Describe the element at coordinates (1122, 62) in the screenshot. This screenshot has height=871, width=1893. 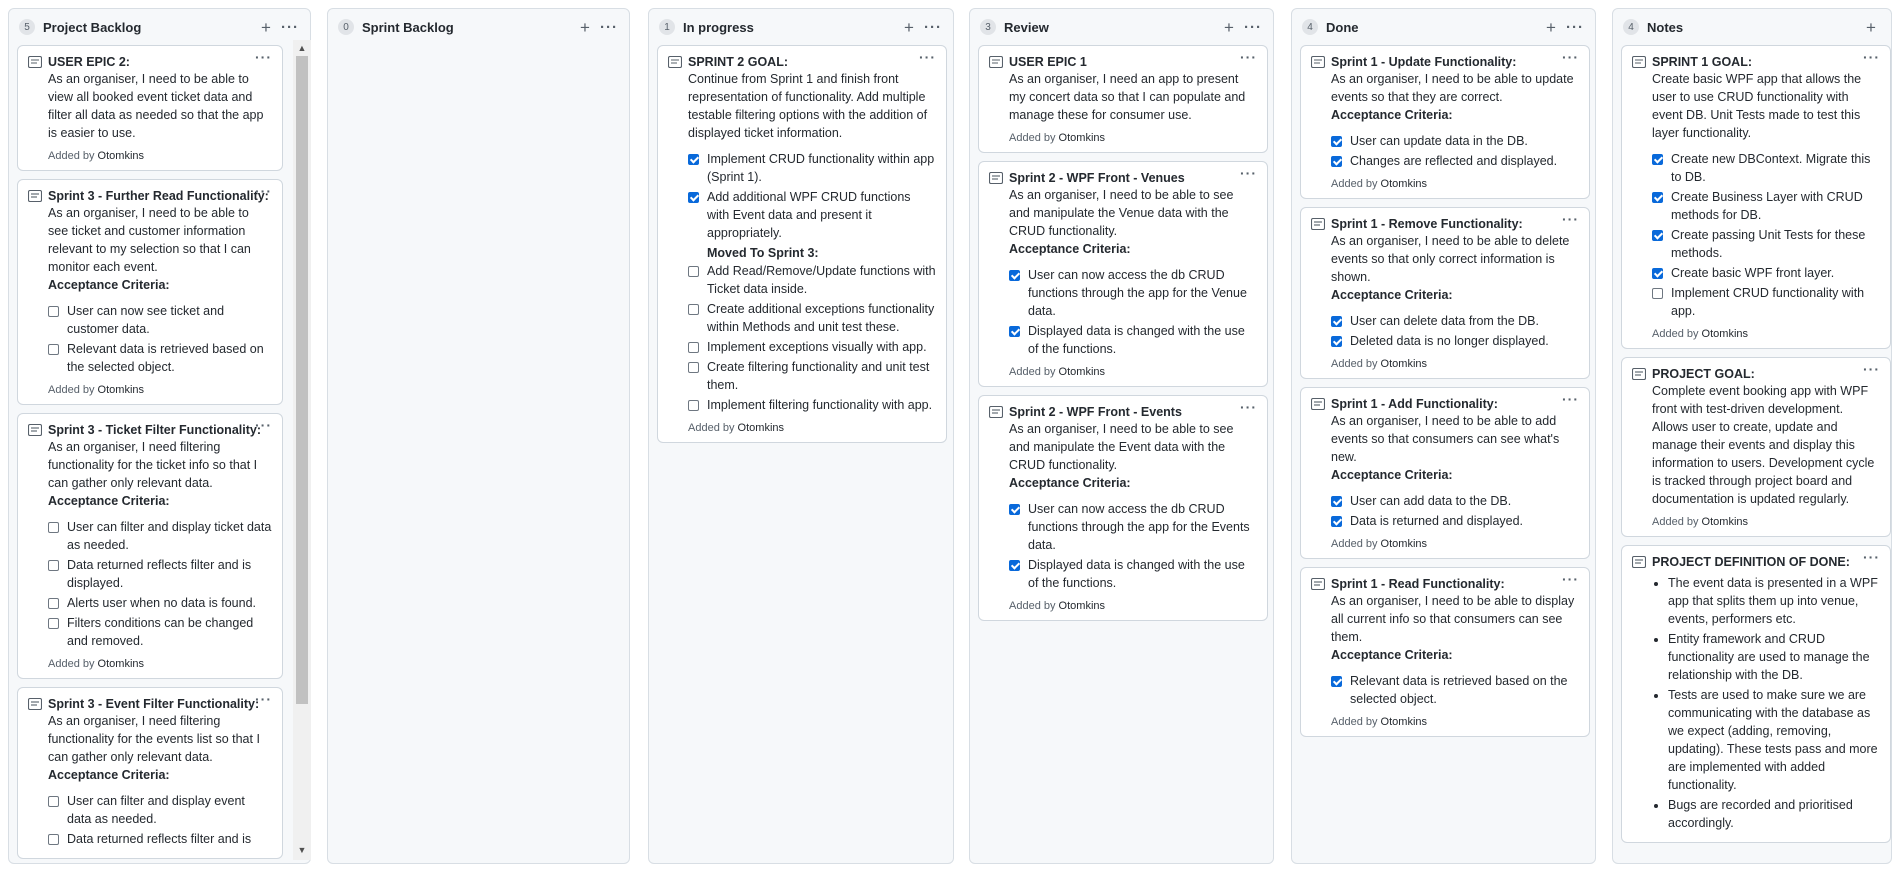
I see `card-header: USER EPIC 1` at that location.